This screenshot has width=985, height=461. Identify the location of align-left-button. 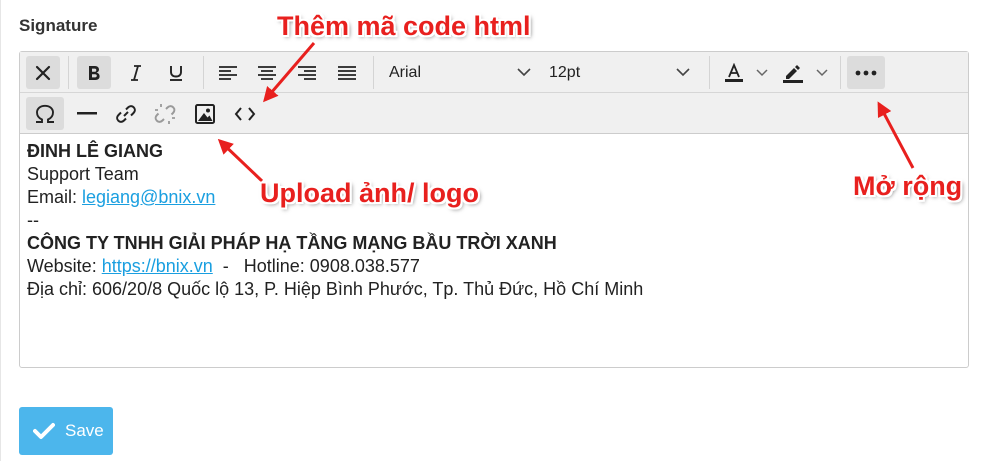
(228, 72).